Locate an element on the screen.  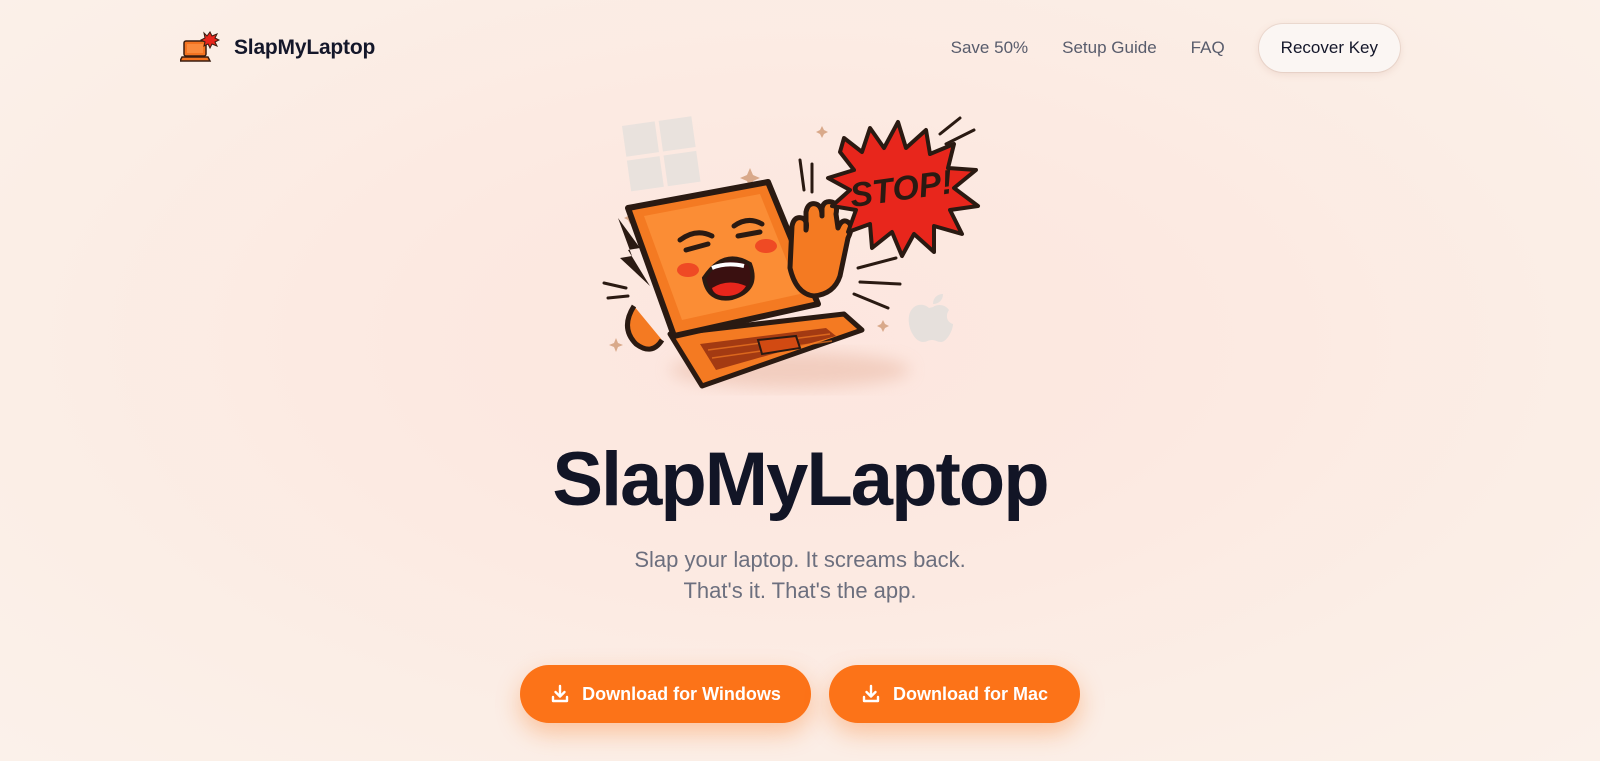
brand-home-link: SlapMyLaptop is located at coordinates (277, 48).